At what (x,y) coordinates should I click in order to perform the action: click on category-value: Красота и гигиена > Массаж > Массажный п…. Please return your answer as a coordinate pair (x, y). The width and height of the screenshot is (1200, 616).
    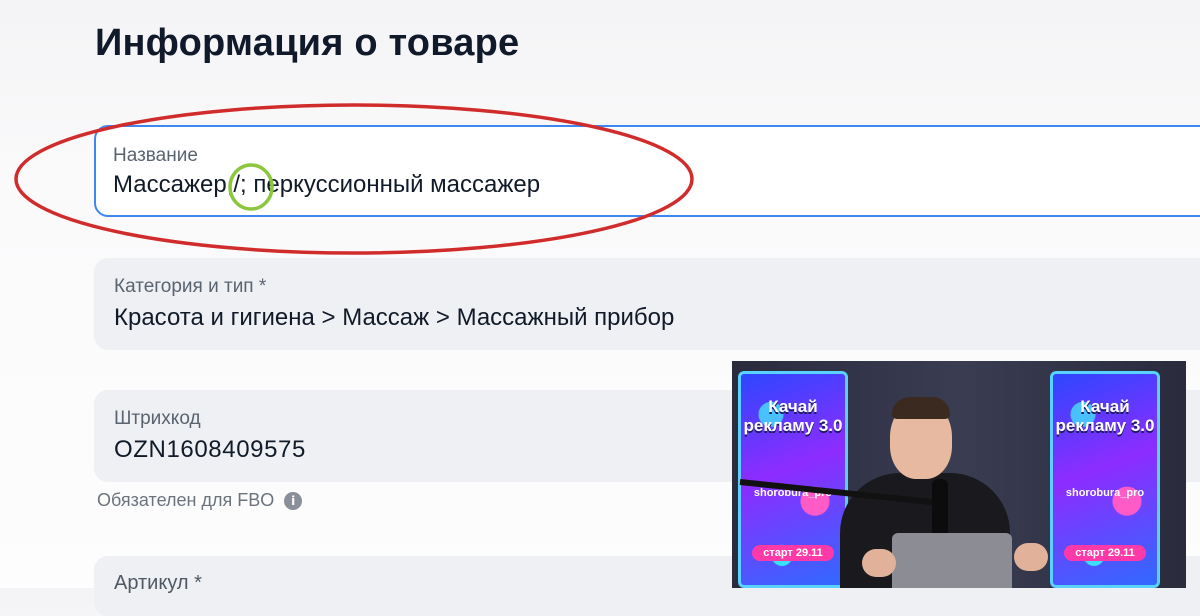
    Looking at the image, I should click on (394, 317).